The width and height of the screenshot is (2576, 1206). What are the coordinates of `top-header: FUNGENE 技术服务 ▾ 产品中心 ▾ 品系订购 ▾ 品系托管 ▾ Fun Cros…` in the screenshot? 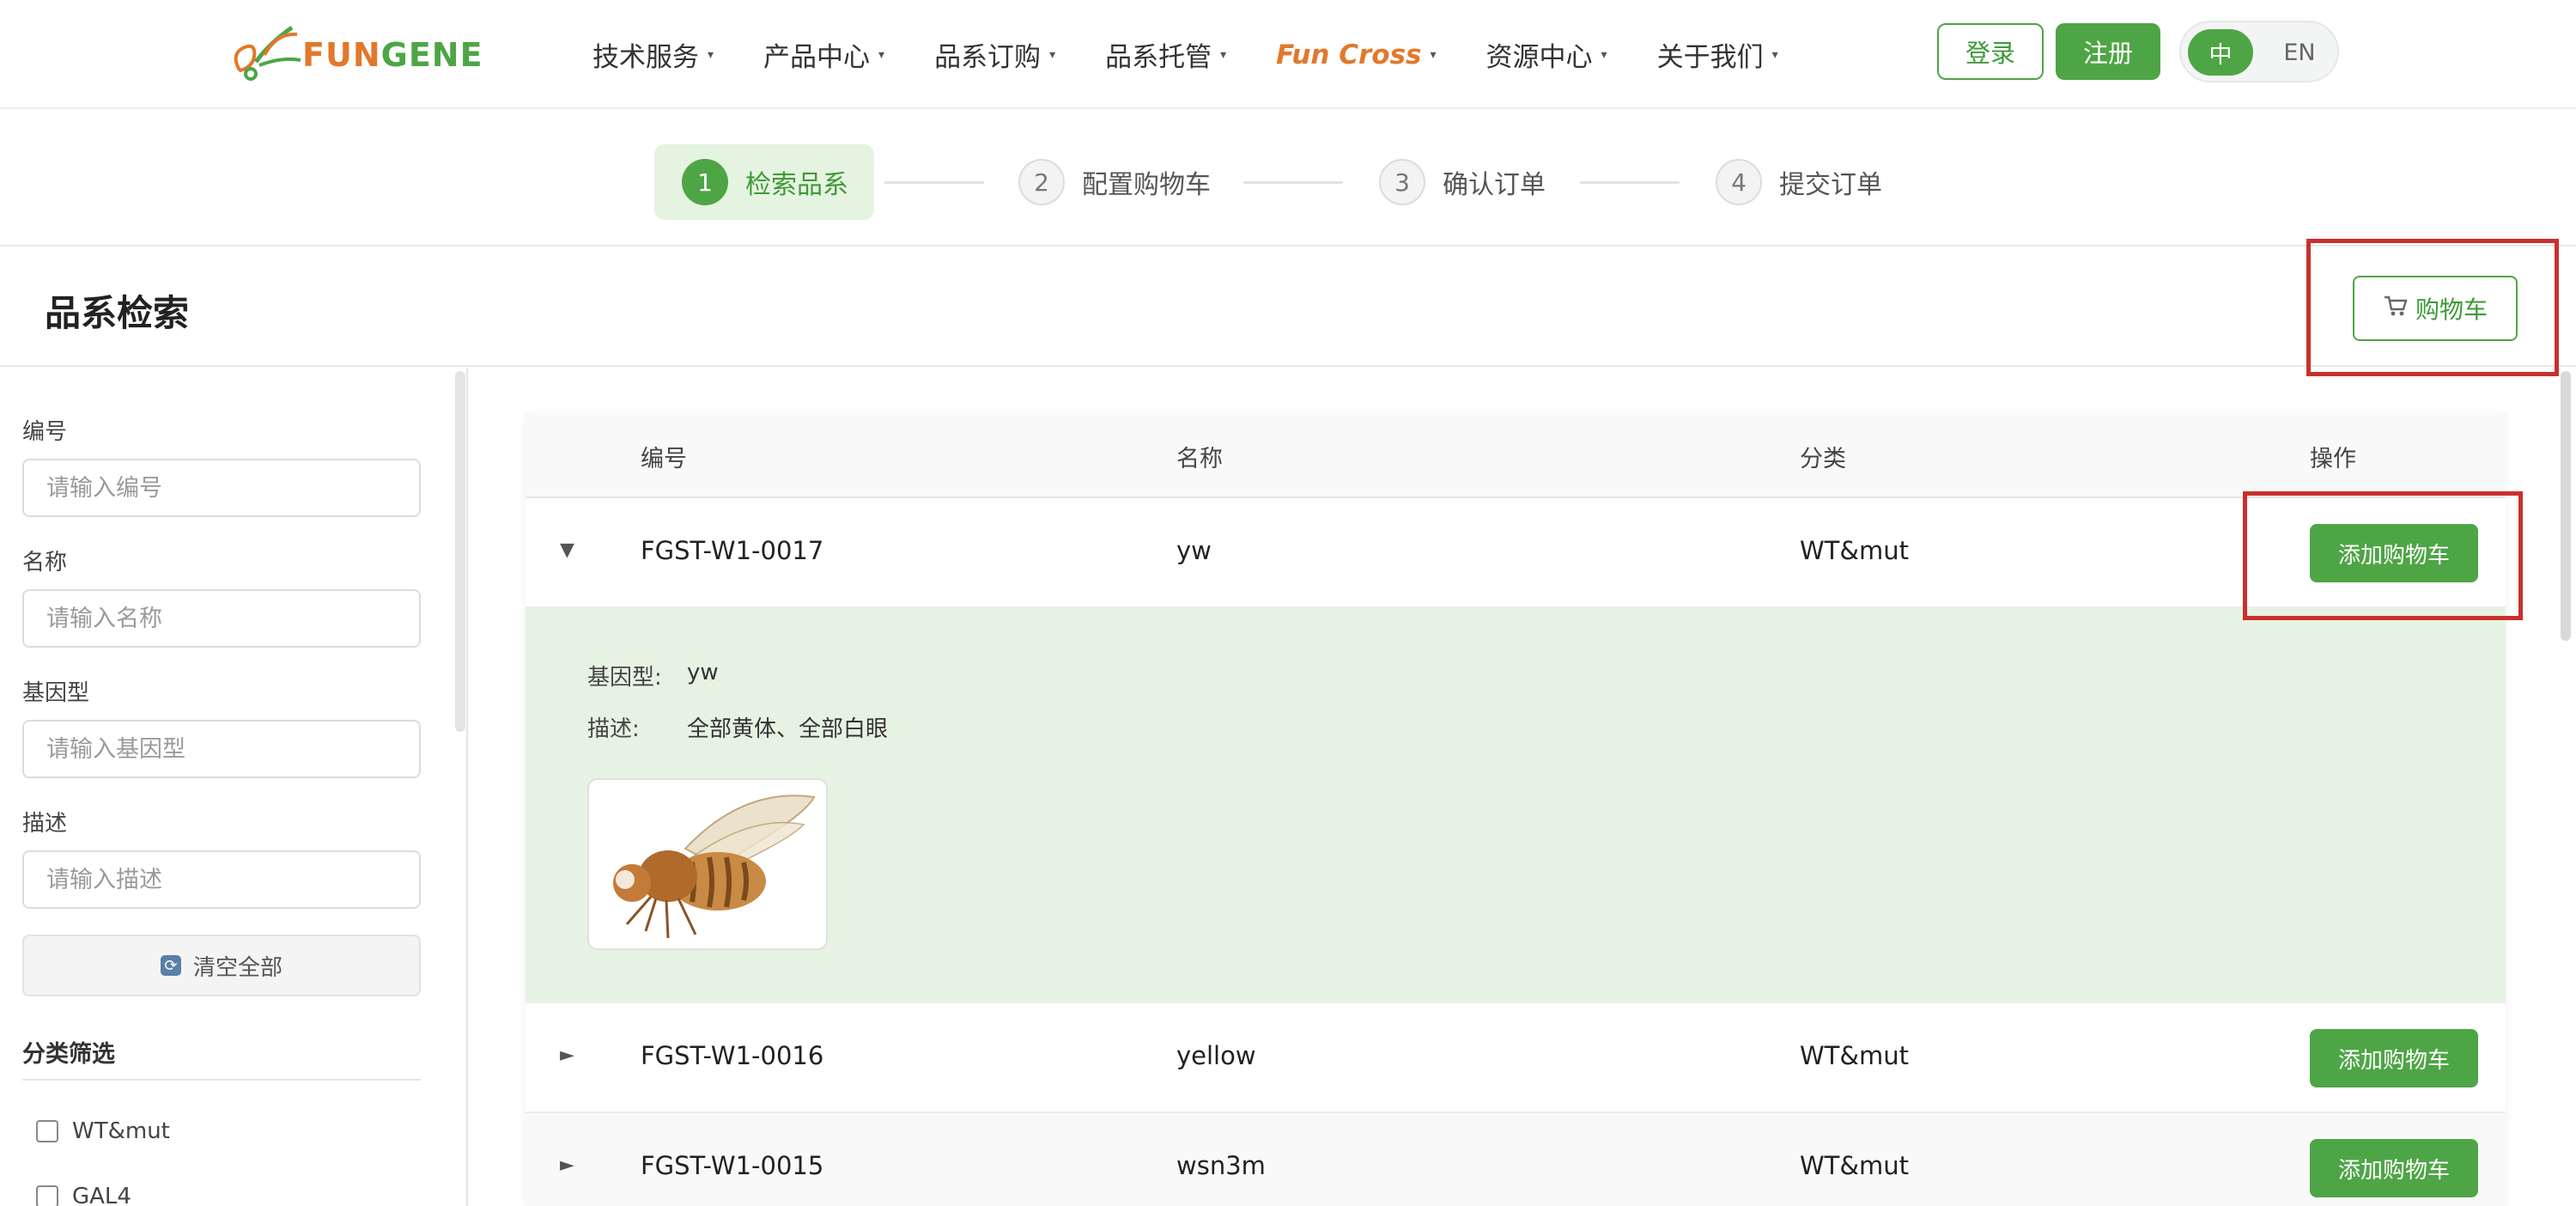 It's located at (1288, 54).